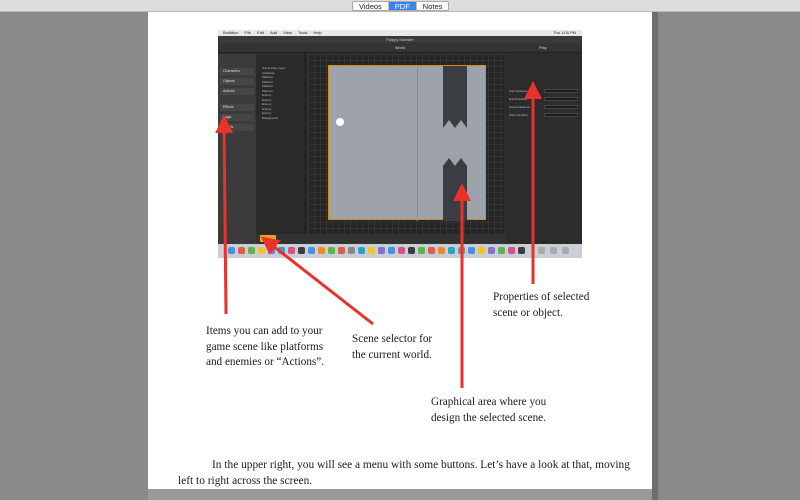  What do you see at coordinates (270, 117) in the screenshot?
I see `tree-item: Background` at bounding box center [270, 117].